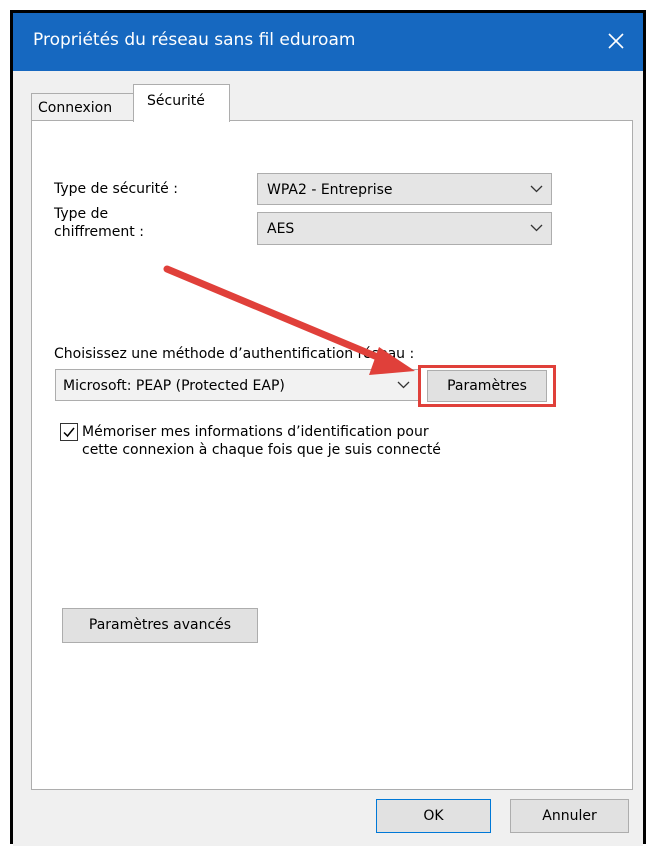 The height and width of the screenshot is (846, 651). What do you see at coordinates (116, 189) in the screenshot?
I see `security-type-label: Type de sécurité :` at bounding box center [116, 189].